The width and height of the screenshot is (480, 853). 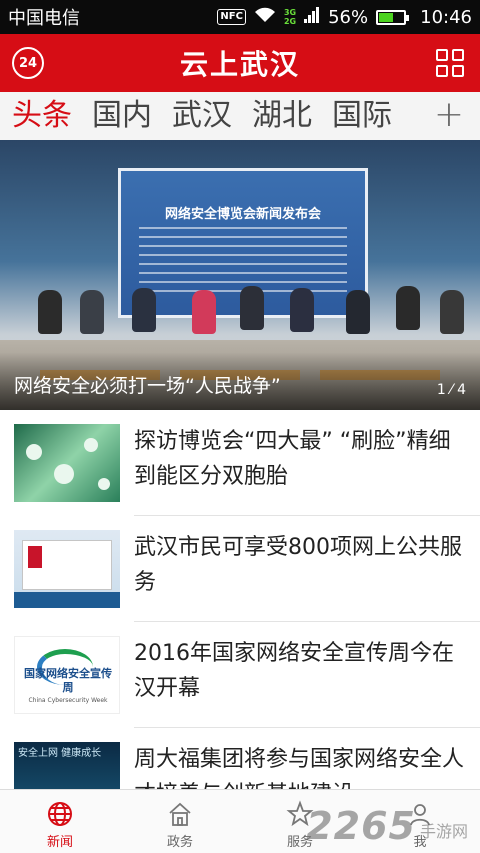 I want to click on tab-wuhan: 武汉, so click(x=202, y=116).